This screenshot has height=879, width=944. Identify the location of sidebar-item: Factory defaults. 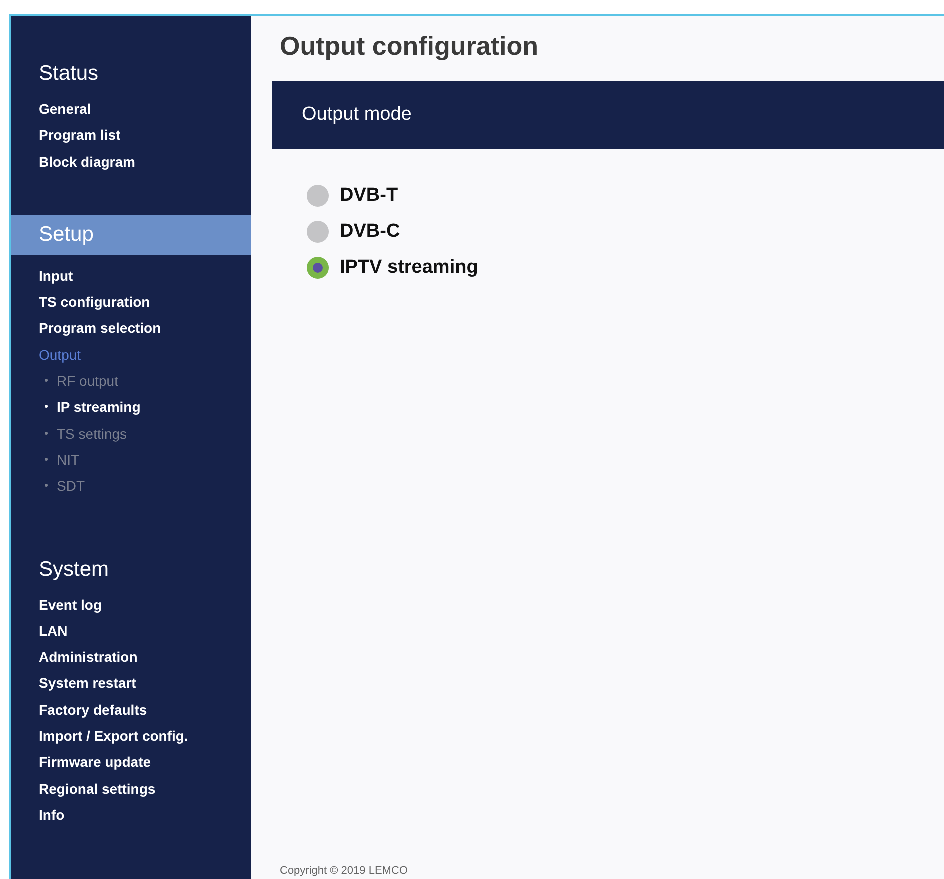
(93, 710).